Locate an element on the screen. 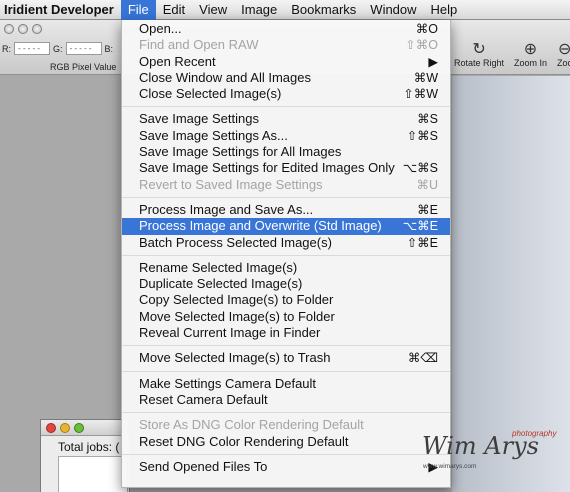 The height and width of the screenshot is (492, 570). watermark-name: Wim Arys is located at coordinates (480, 446).